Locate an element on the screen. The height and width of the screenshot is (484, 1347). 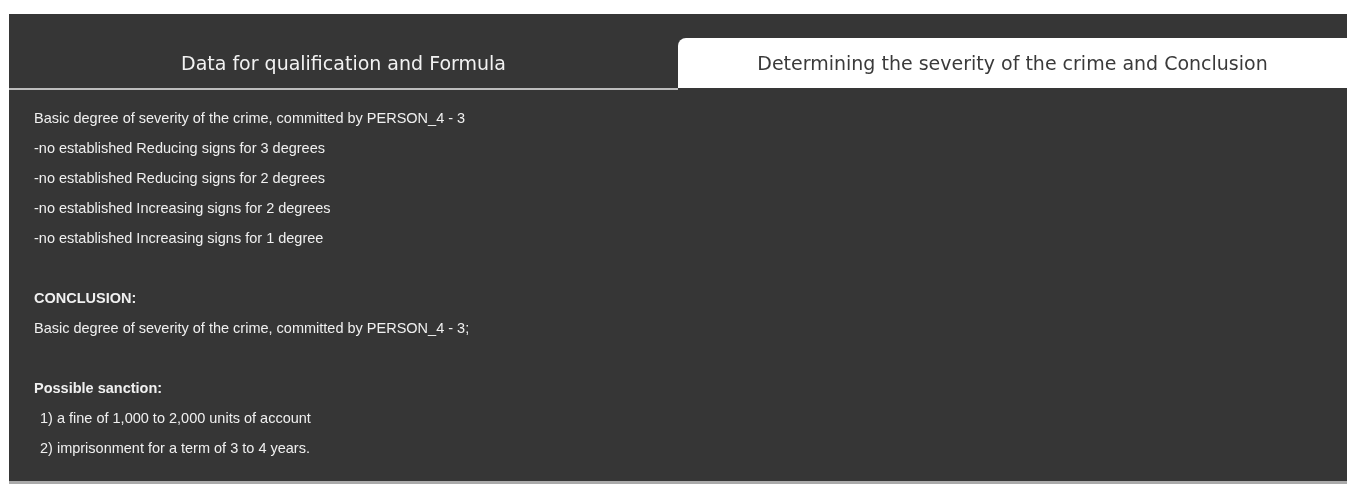
text-line: -no established Reducing signs for 3 degrees is located at coordinates (180, 148).